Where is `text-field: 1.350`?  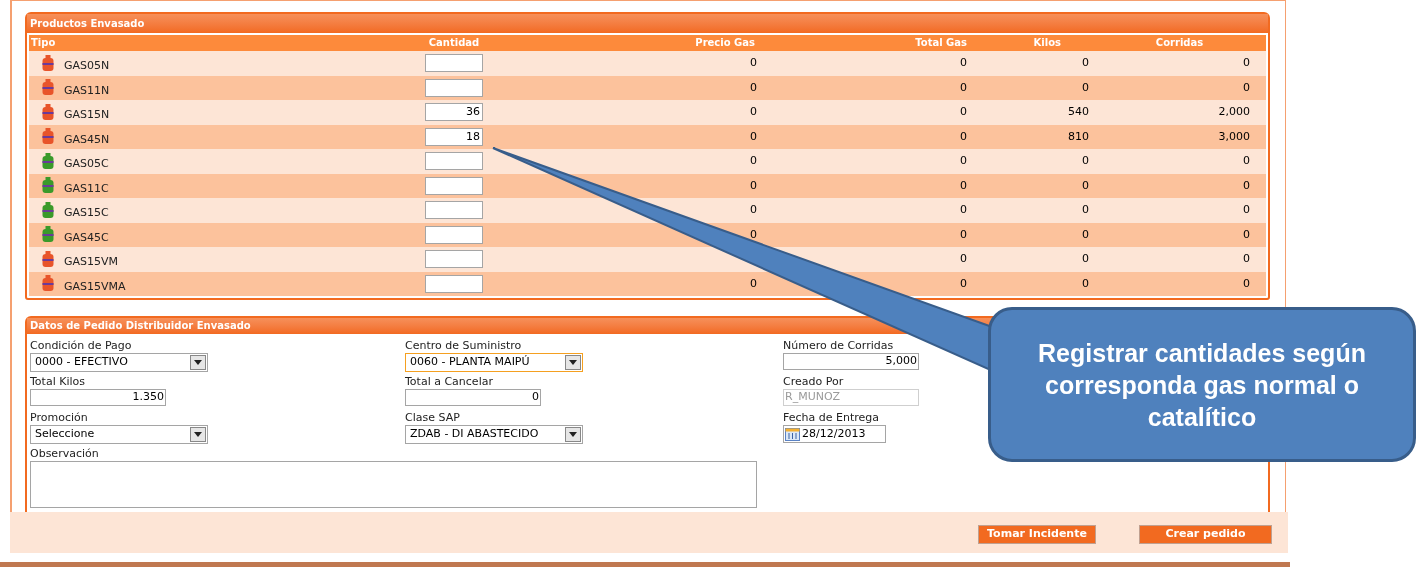 text-field: 1.350 is located at coordinates (98, 397).